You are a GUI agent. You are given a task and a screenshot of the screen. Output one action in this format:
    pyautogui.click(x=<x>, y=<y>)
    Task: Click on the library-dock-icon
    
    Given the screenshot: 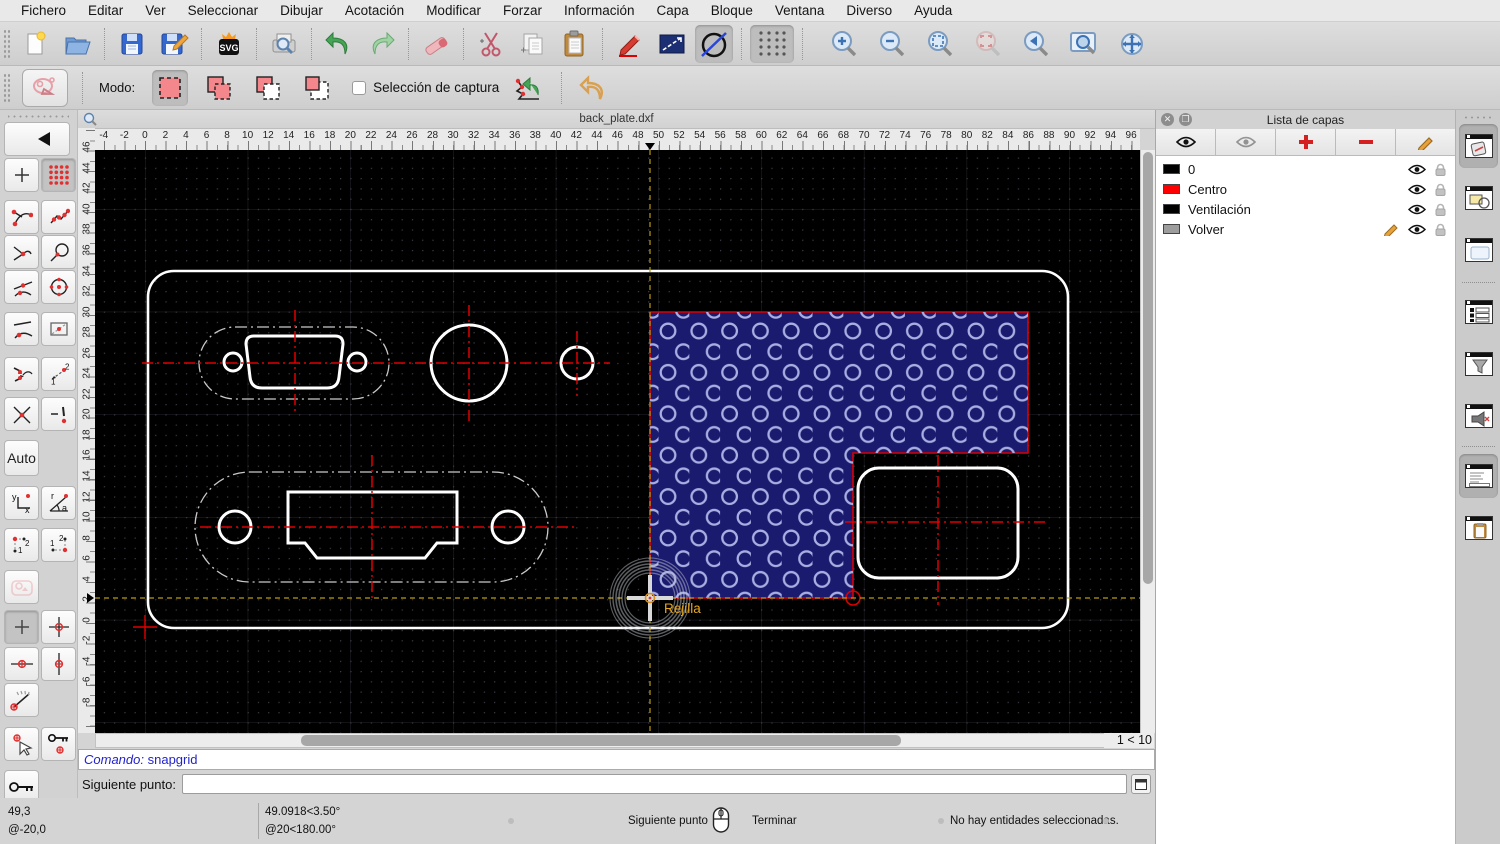 What is the action you would take?
    pyautogui.click(x=1478, y=250)
    